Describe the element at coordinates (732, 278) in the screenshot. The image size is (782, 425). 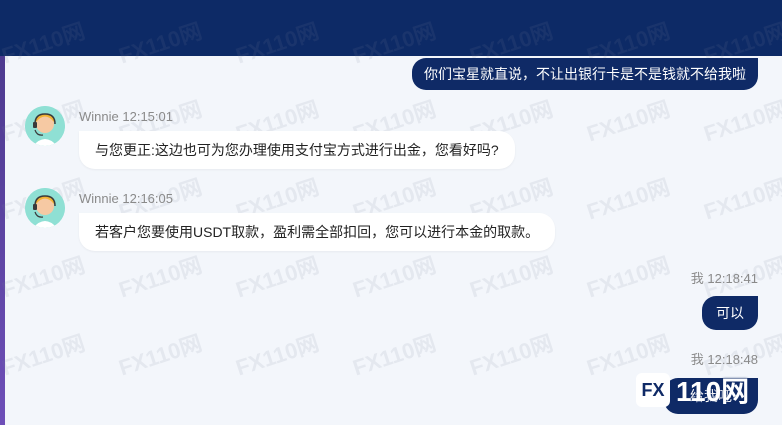
I see `message-time: 12:18:41` at that location.